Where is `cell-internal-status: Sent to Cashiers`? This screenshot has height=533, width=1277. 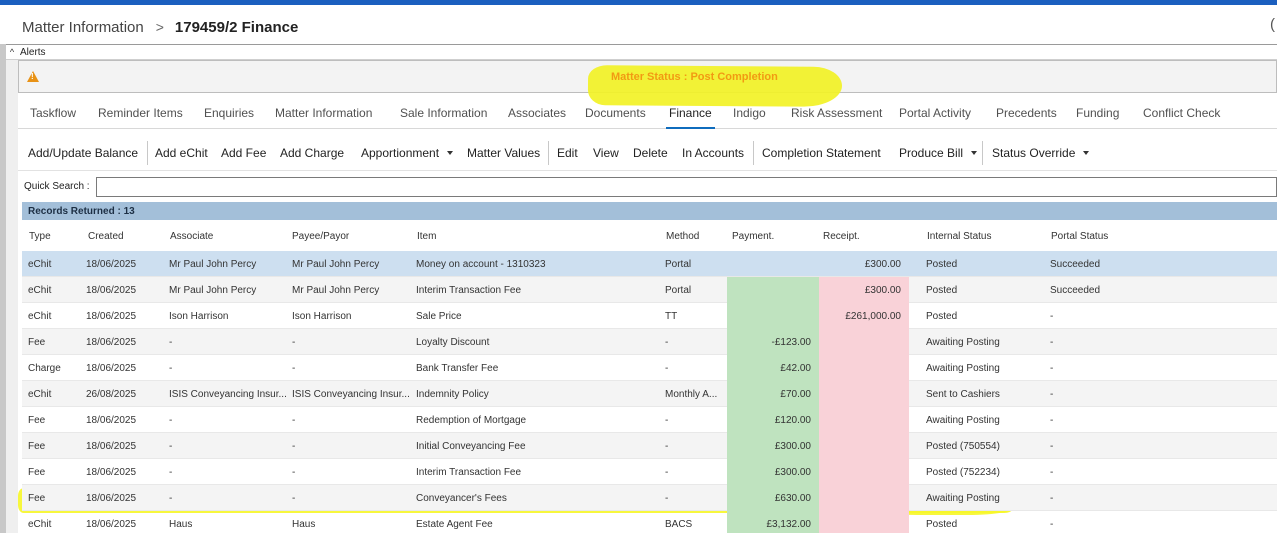 cell-internal-status: Sent to Cashiers is located at coordinates (963, 394).